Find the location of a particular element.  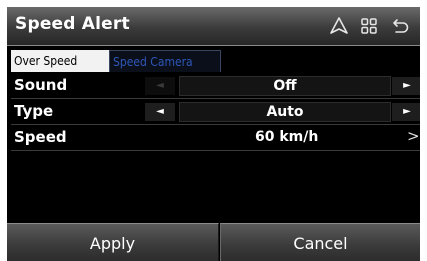

tab-over-speed: Over Speed is located at coordinates (60, 61).